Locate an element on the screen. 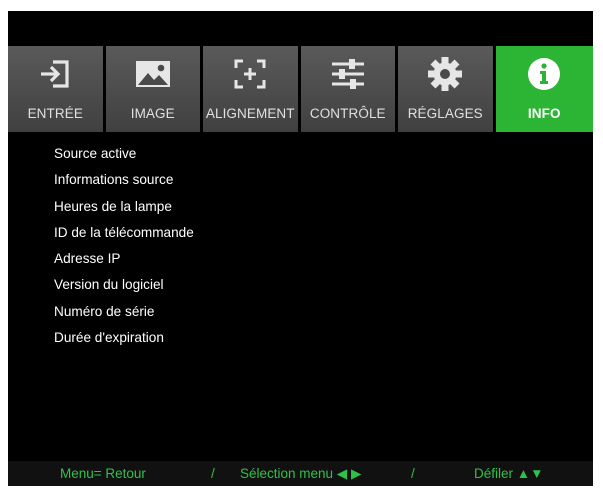 The height and width of the screenshot is (492, 603). tab-controle: CONTRÔLE is located at coordinates (349, 89).